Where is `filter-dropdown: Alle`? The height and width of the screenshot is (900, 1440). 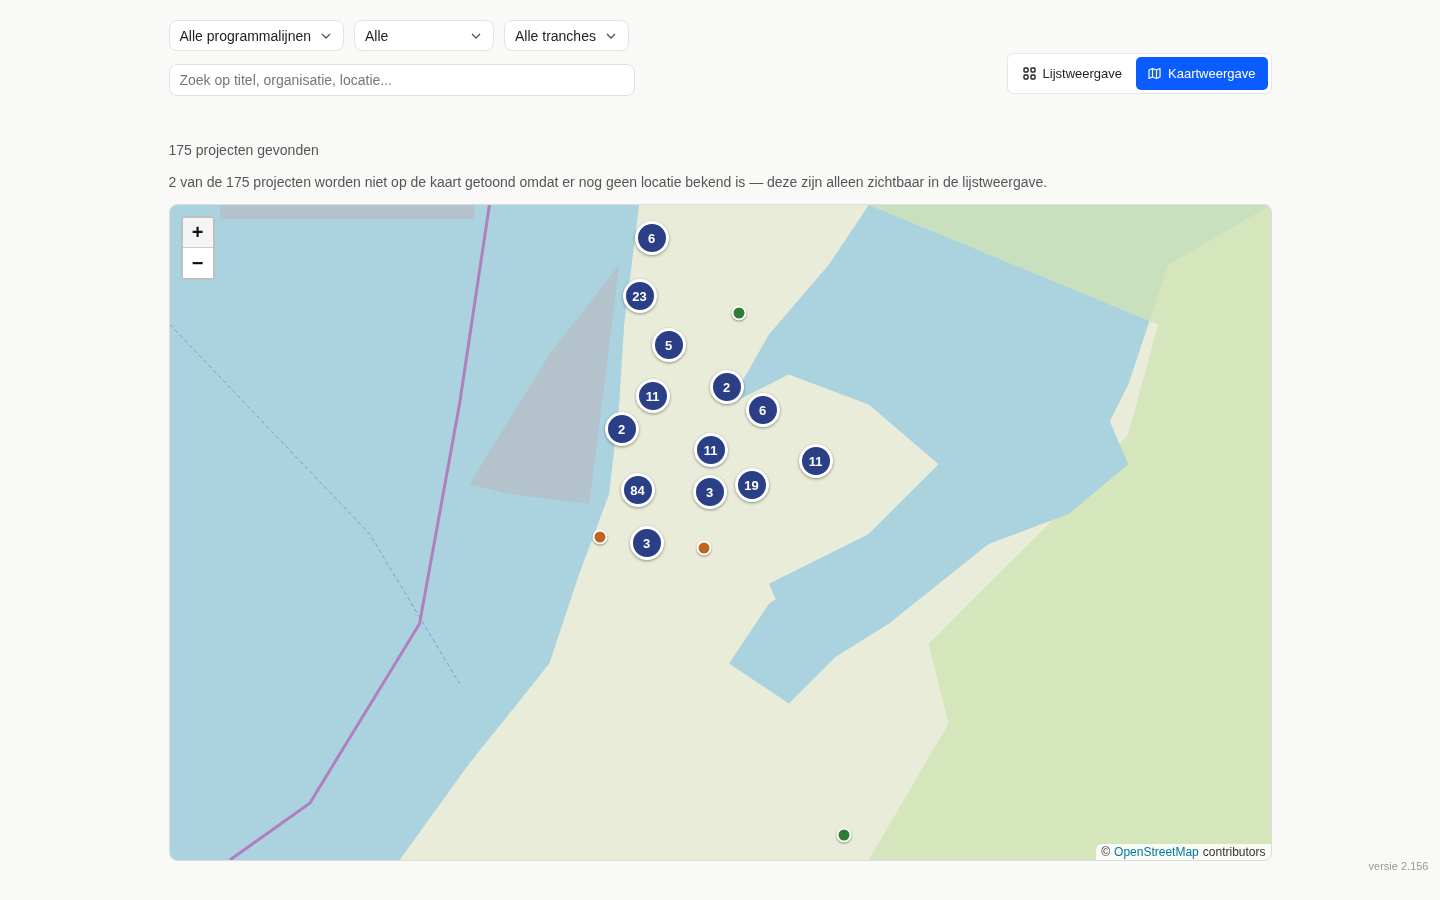
filter-dropdown: Alle is located at coordinates (424, 35).